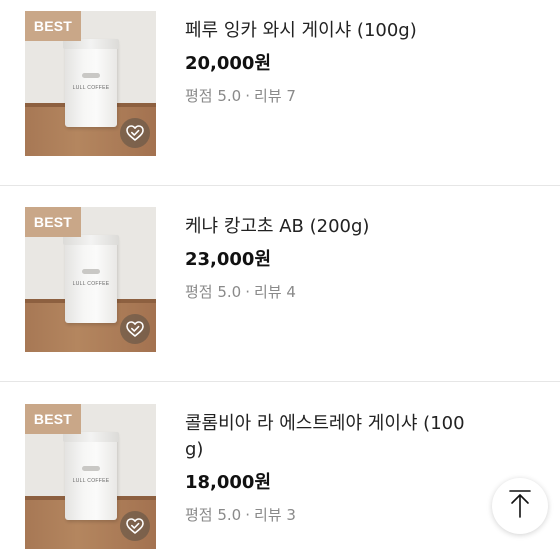 The height and width of the screenshot is (560, 560). What do you see at coordinates (335, 292) in the screenshot?
I see `product-meta: 평점 5.0 · 리뷰 4` at bounding box center [335, 292].